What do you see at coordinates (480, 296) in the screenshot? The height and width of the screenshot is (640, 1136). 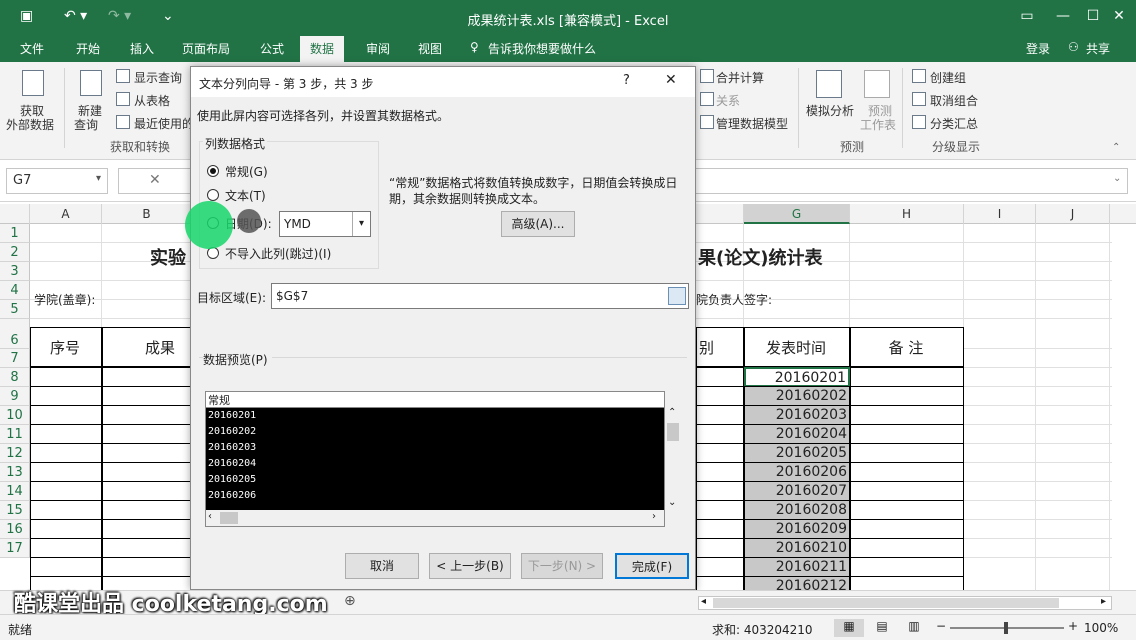 I see `destination-input: $G$7` at bounding box center [480, 296].